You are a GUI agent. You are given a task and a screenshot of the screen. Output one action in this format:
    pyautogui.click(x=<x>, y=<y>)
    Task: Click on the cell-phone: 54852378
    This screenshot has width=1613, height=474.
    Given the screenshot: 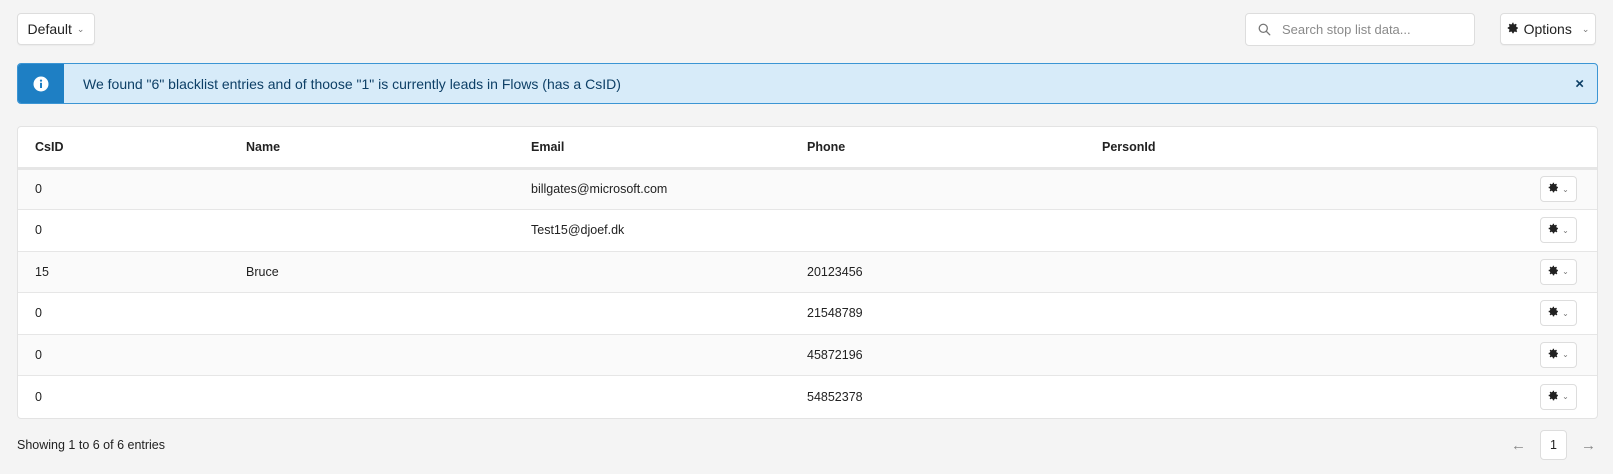 What is the action you would take?
    pyautogui.click(x=835, y=396)
    